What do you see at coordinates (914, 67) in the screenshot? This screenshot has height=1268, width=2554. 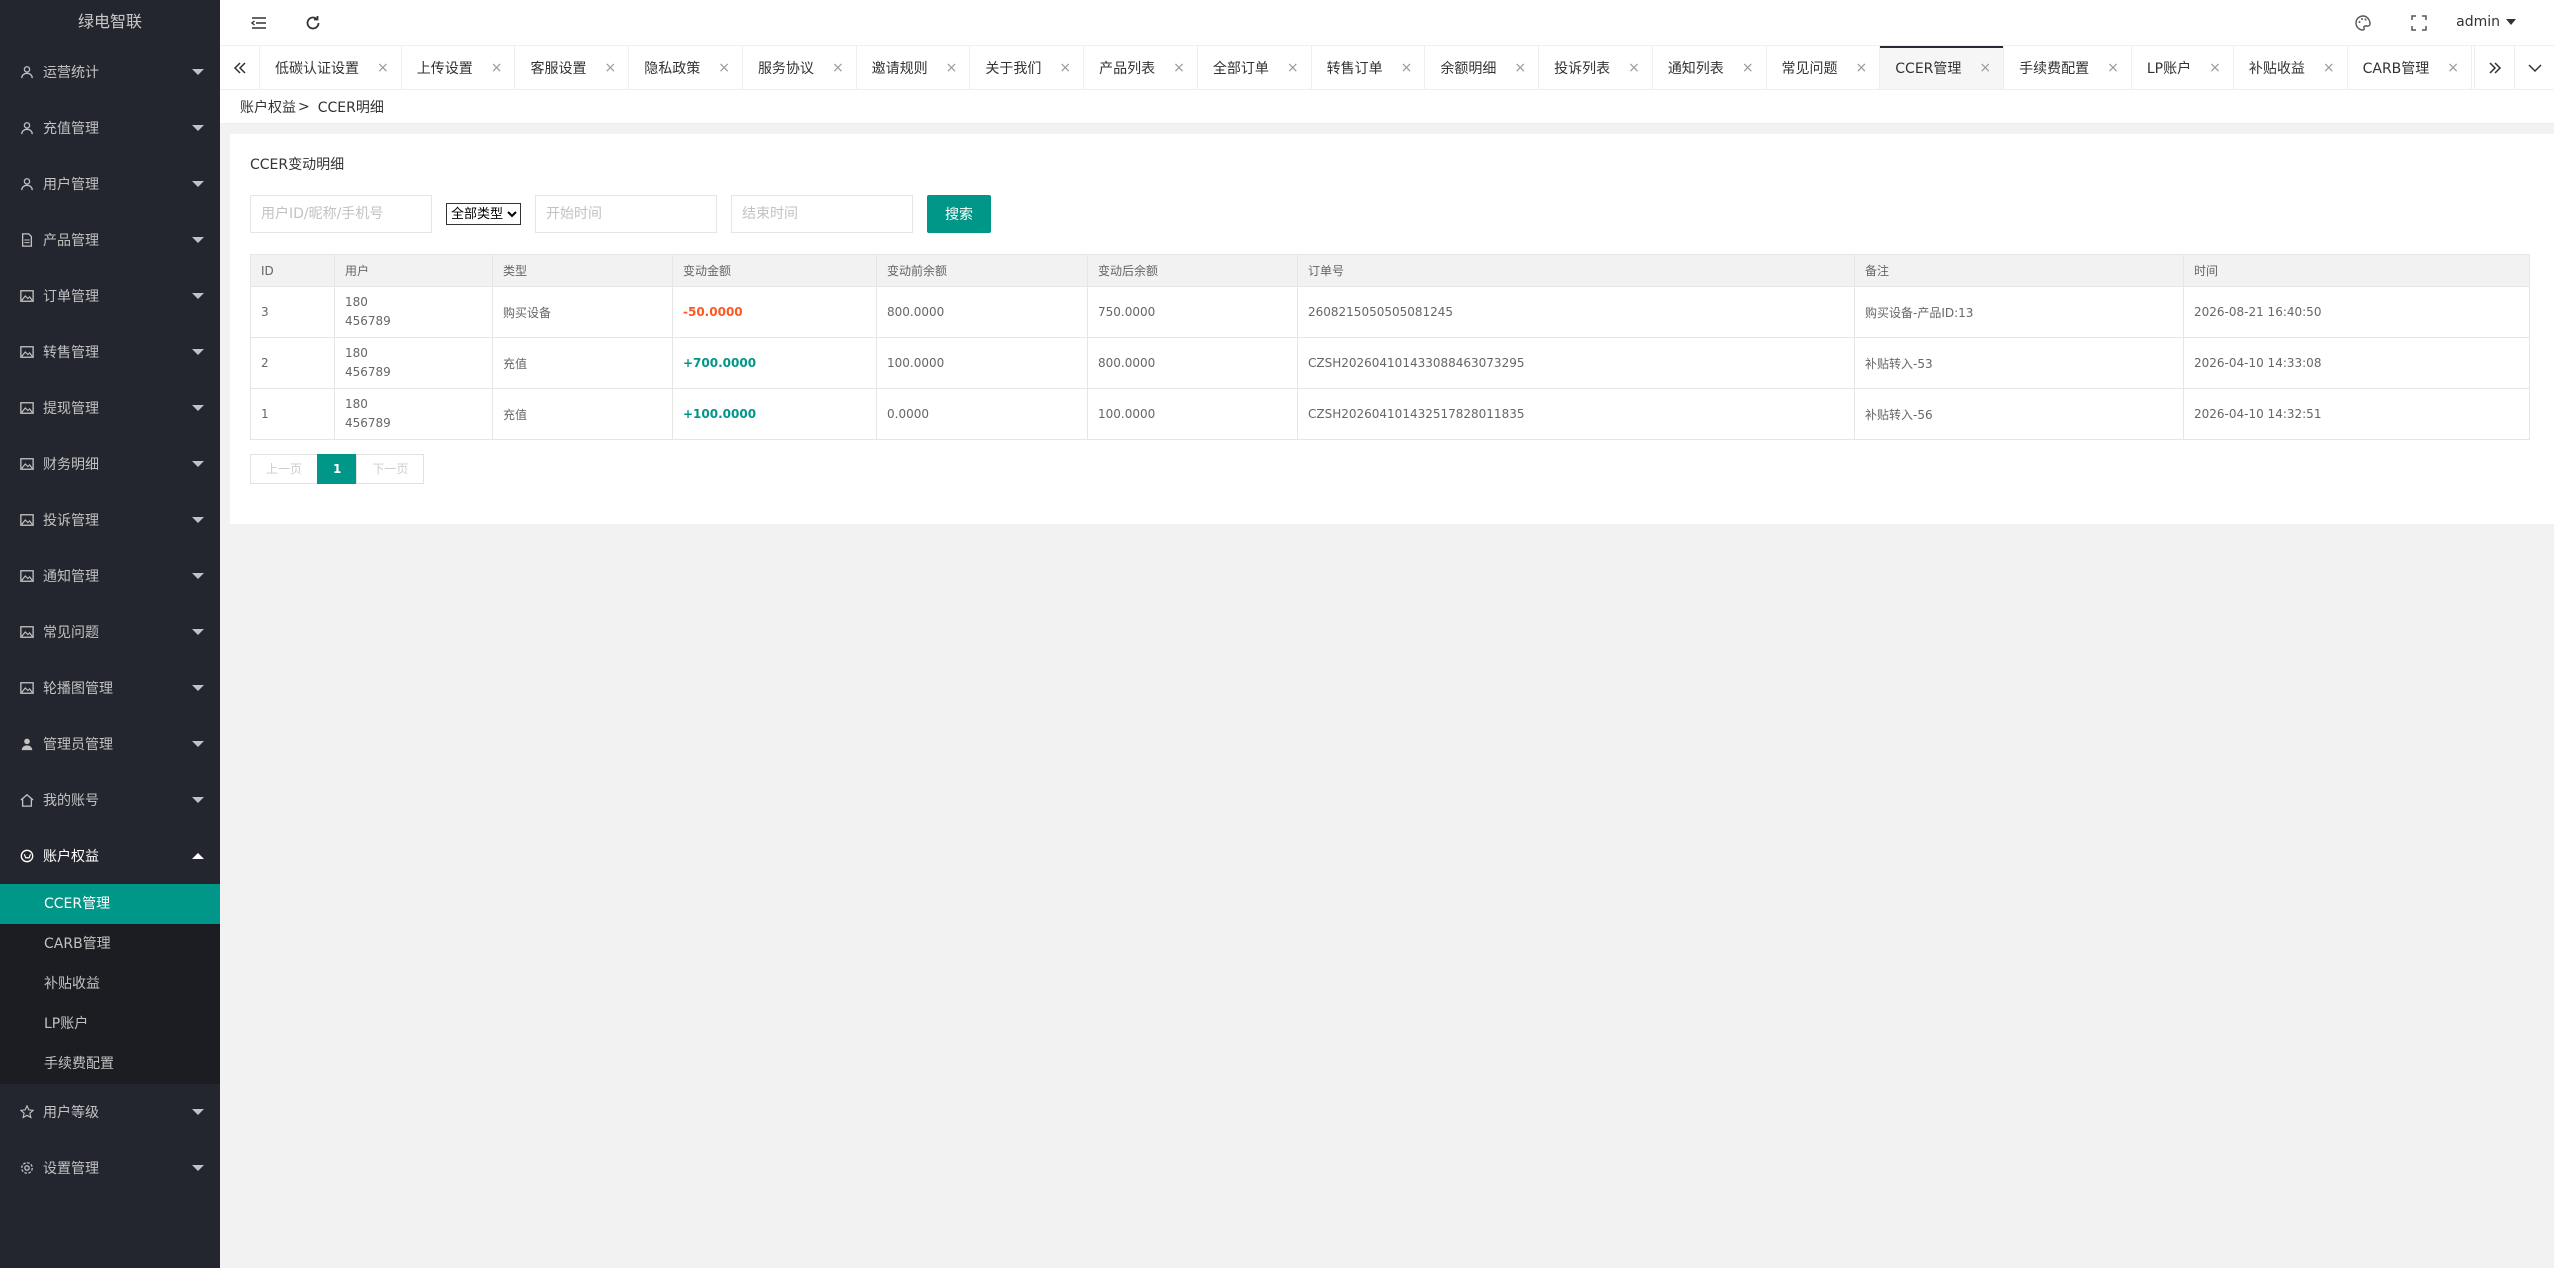 I see `tab-invite-rules: 邀请规则 ×` at bounding box center [914, 67].